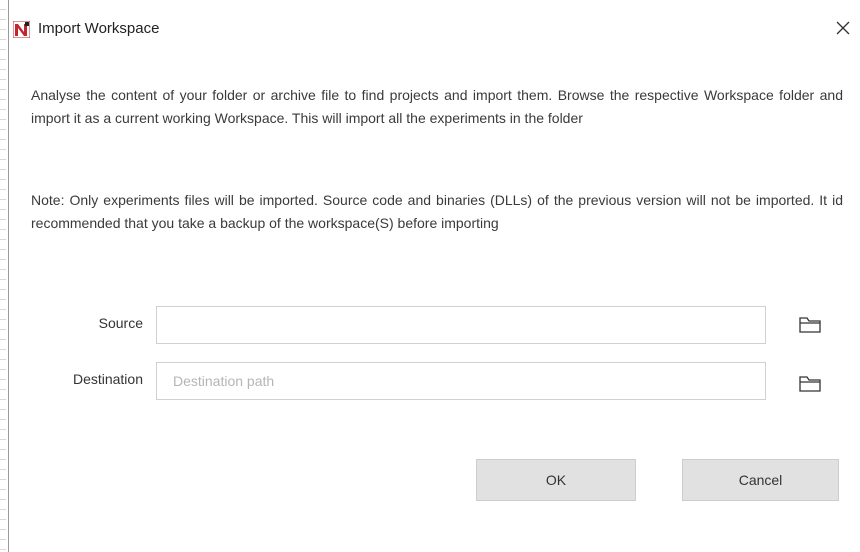 The width and height of the screenshot is (860, 552). Describe the element at coordinates (461, 381) in the screenshot. I see `destination-input` at that location.